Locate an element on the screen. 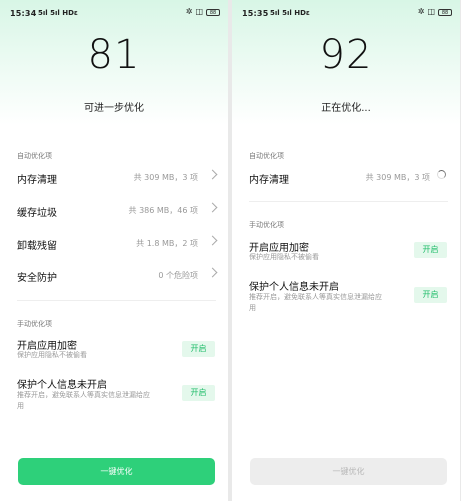 The height and width of the screenshot is (501, 461). auto-item-value: 共 1.8 MB，2 项 is located at coordinates (167, 243).